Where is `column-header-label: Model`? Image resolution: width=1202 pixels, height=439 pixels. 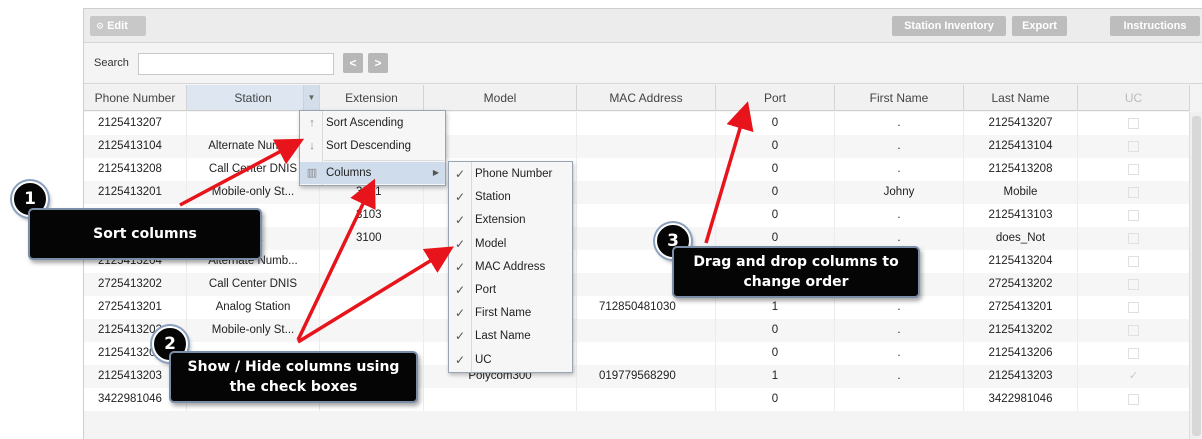
column-header-label: Model is located at coordinates (500, 98).